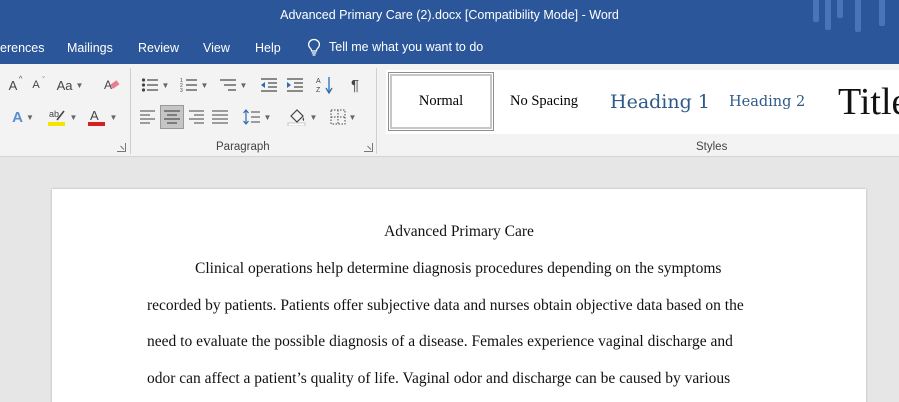 The height and width of the screenshot is (402, 899). I want to click on increase-indent-icon, so click(295, 85).